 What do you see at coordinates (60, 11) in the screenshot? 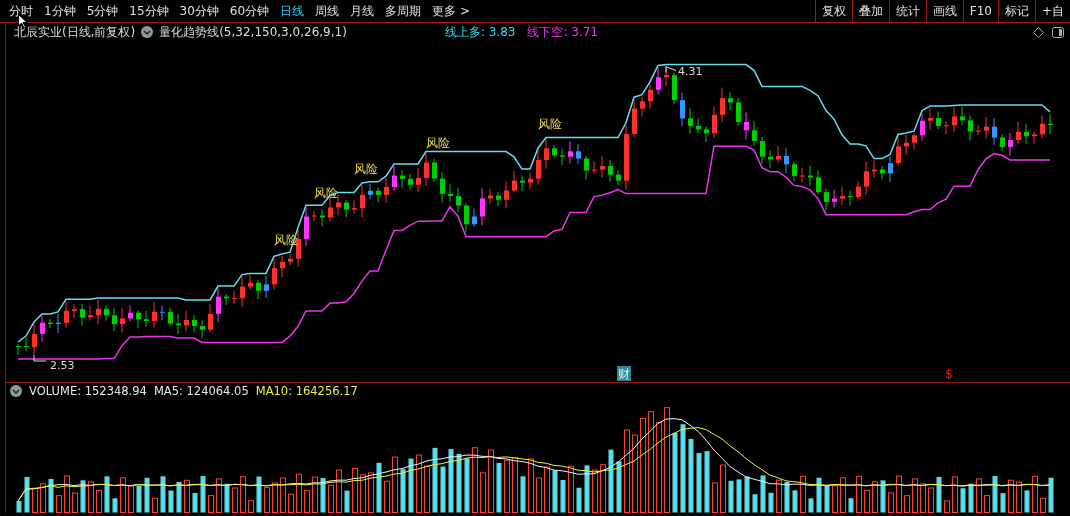
I see `period-tab: 1分钟` at bounding box center [60, 11].